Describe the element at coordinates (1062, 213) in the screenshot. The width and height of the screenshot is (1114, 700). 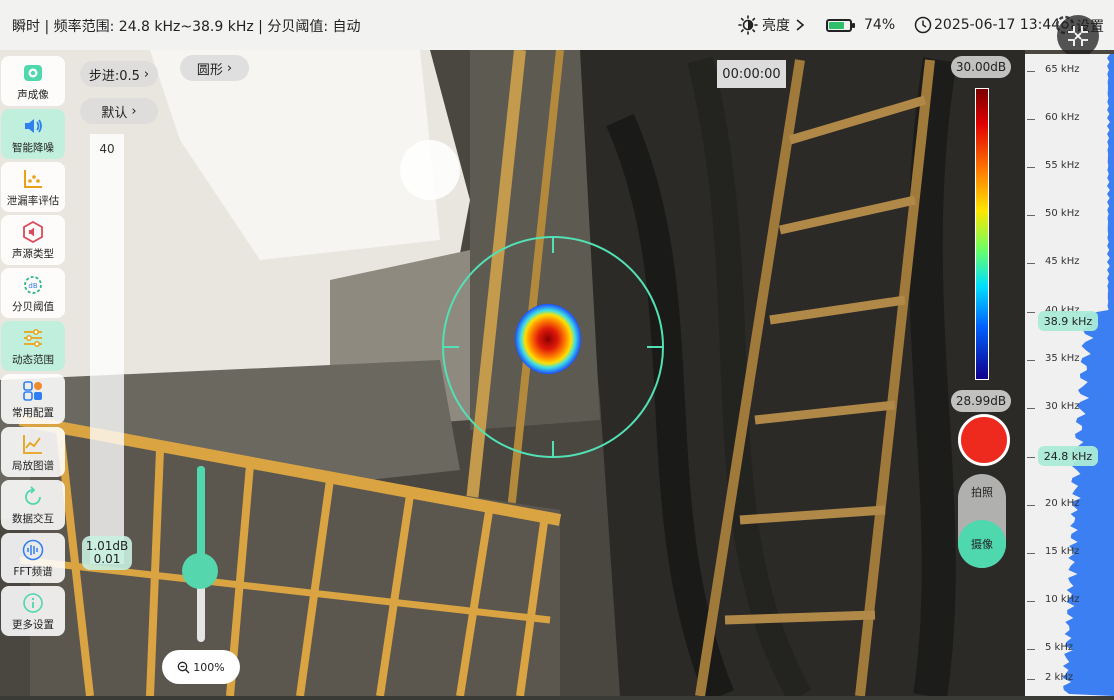
I see `spectrum-tick-label: 50 kHz` at that location.